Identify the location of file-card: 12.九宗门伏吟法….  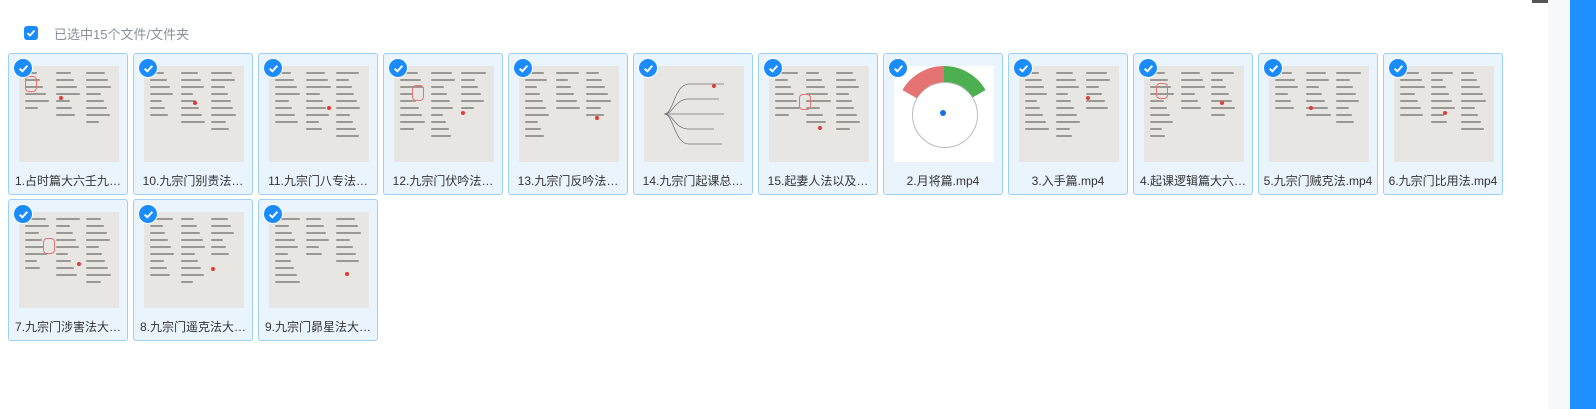
(443, 124).